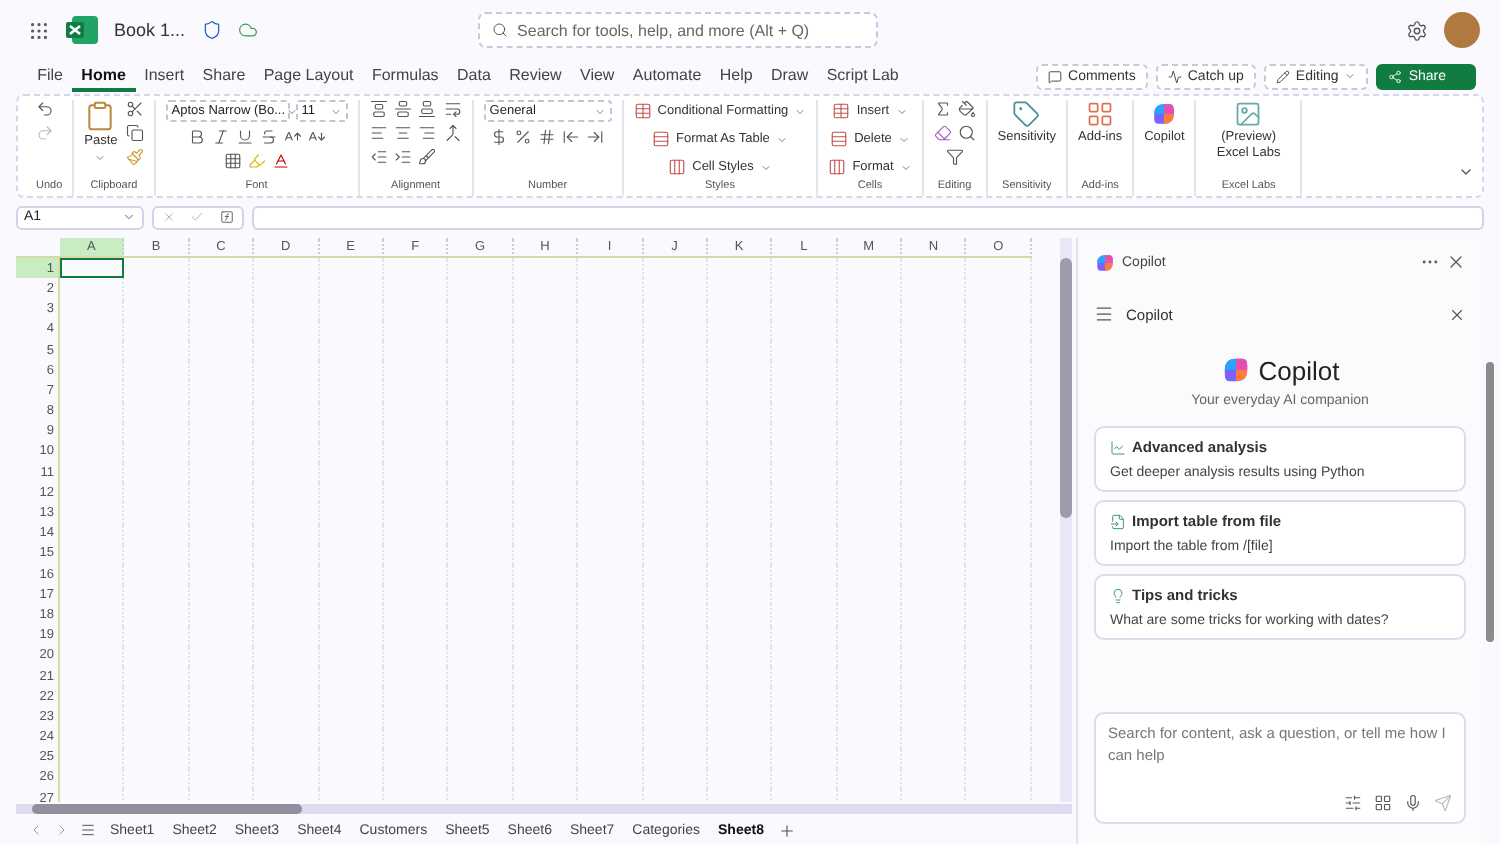 The height and width of the screenshot is (844, 1500). Describe the element at coordinates (736, 76) in the screenshot. I see `ribbon-tab: Help` at that location.